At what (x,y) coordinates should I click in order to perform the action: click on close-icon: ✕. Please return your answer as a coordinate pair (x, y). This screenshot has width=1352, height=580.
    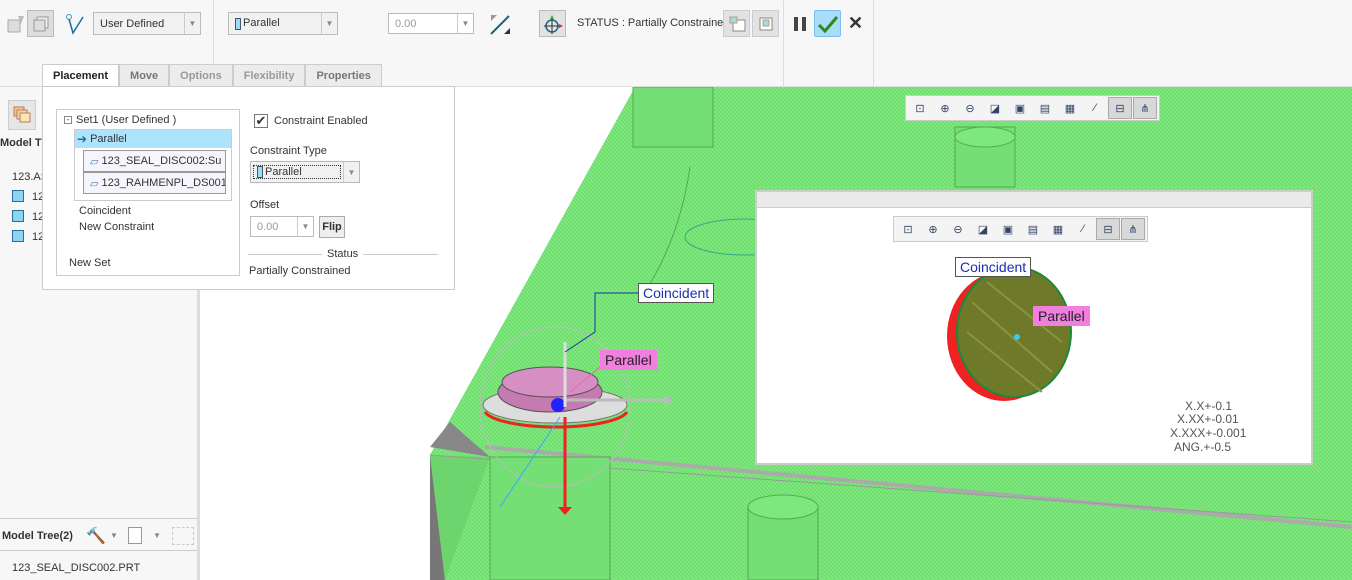
    Looking at the image, I should click on (855, 23).